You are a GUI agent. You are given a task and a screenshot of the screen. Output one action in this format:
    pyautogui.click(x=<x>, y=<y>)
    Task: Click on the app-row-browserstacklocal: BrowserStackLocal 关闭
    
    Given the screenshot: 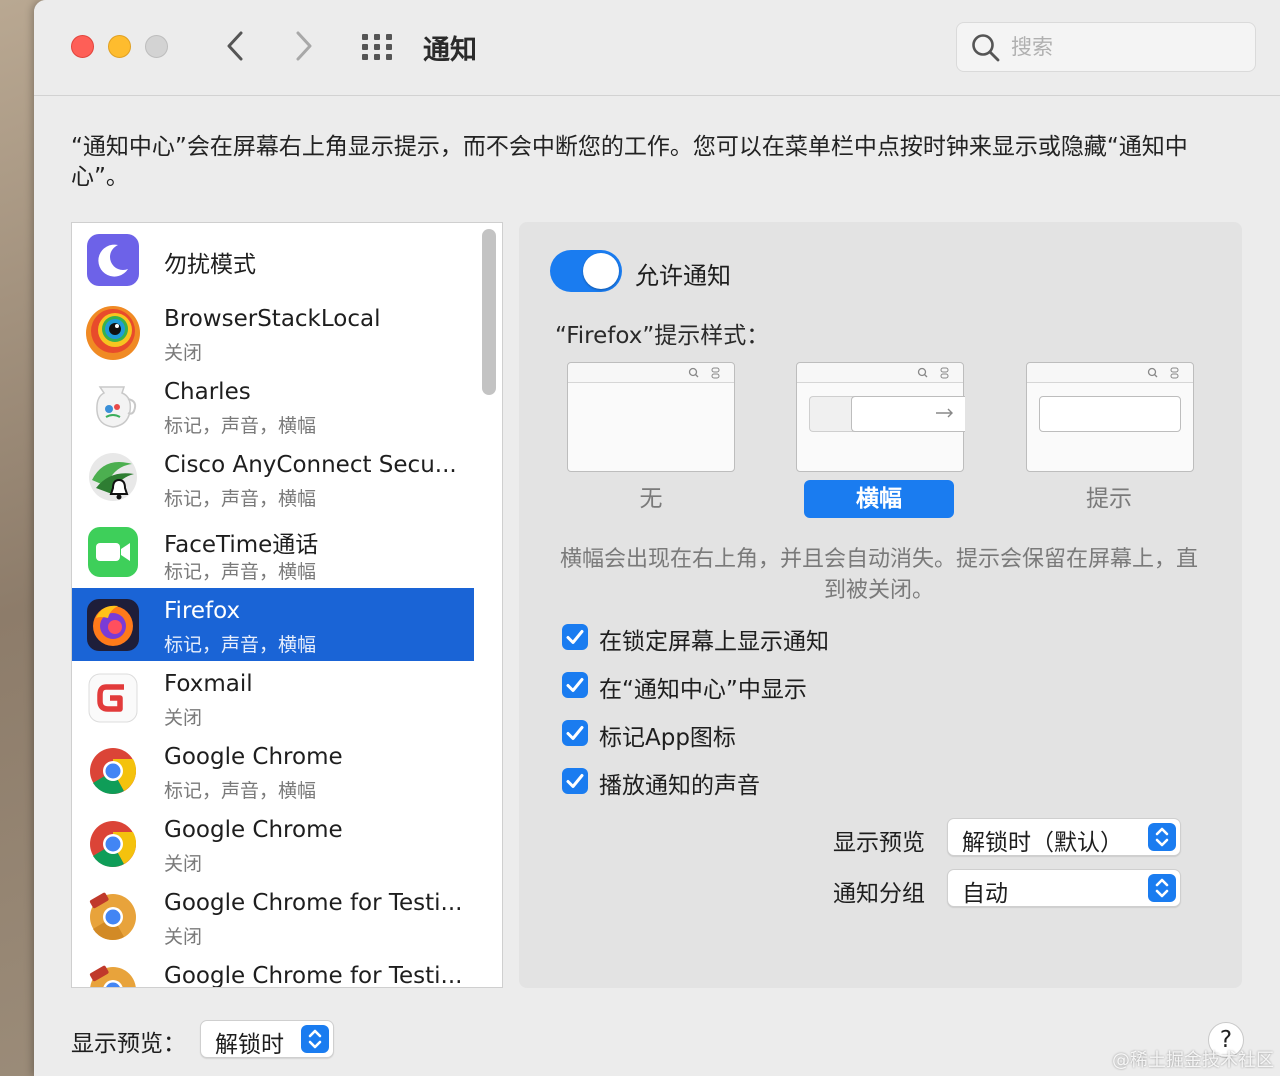 What is the action you would take?
    pyautogui.click(x=273, y=332)
    